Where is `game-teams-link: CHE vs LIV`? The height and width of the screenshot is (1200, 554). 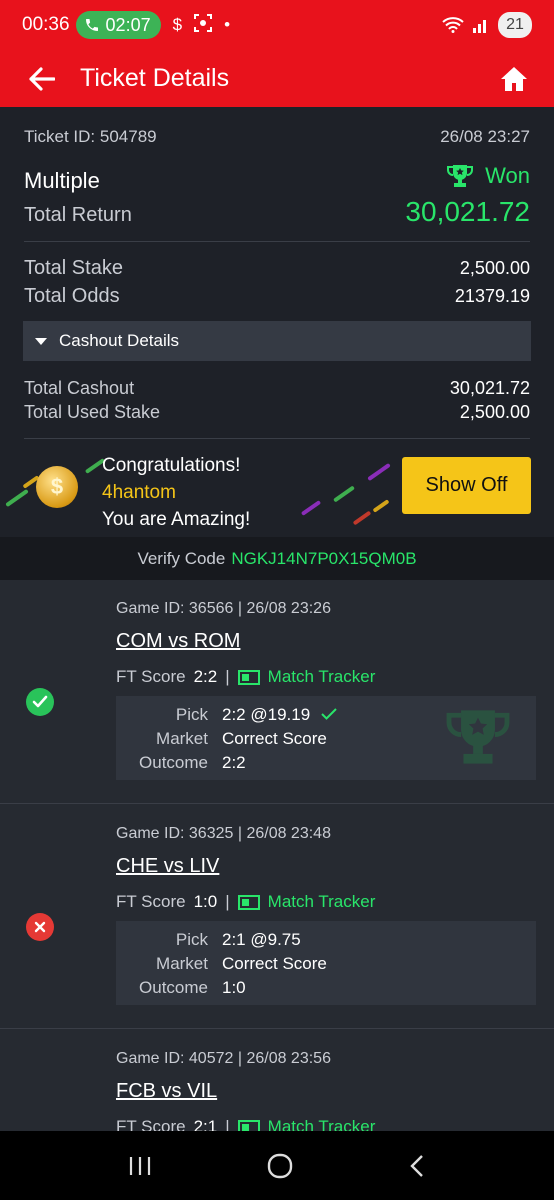
game-teams-link: CHE vs LIV is located at coordinates (167, 866).